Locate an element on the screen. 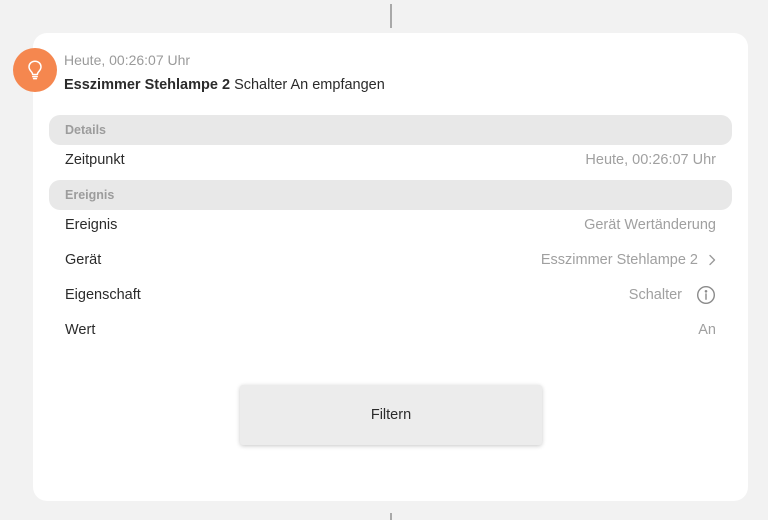 This screenshot has height=520, width=768. row-value-wrap: Esszimmer Stehlampe 2 is located at coordinates (628, 260).